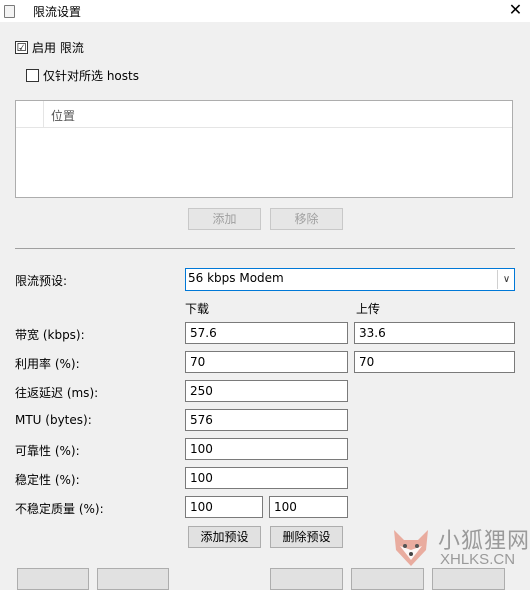  I want to click on utilization-upload-input: 70, so click(434, 362).